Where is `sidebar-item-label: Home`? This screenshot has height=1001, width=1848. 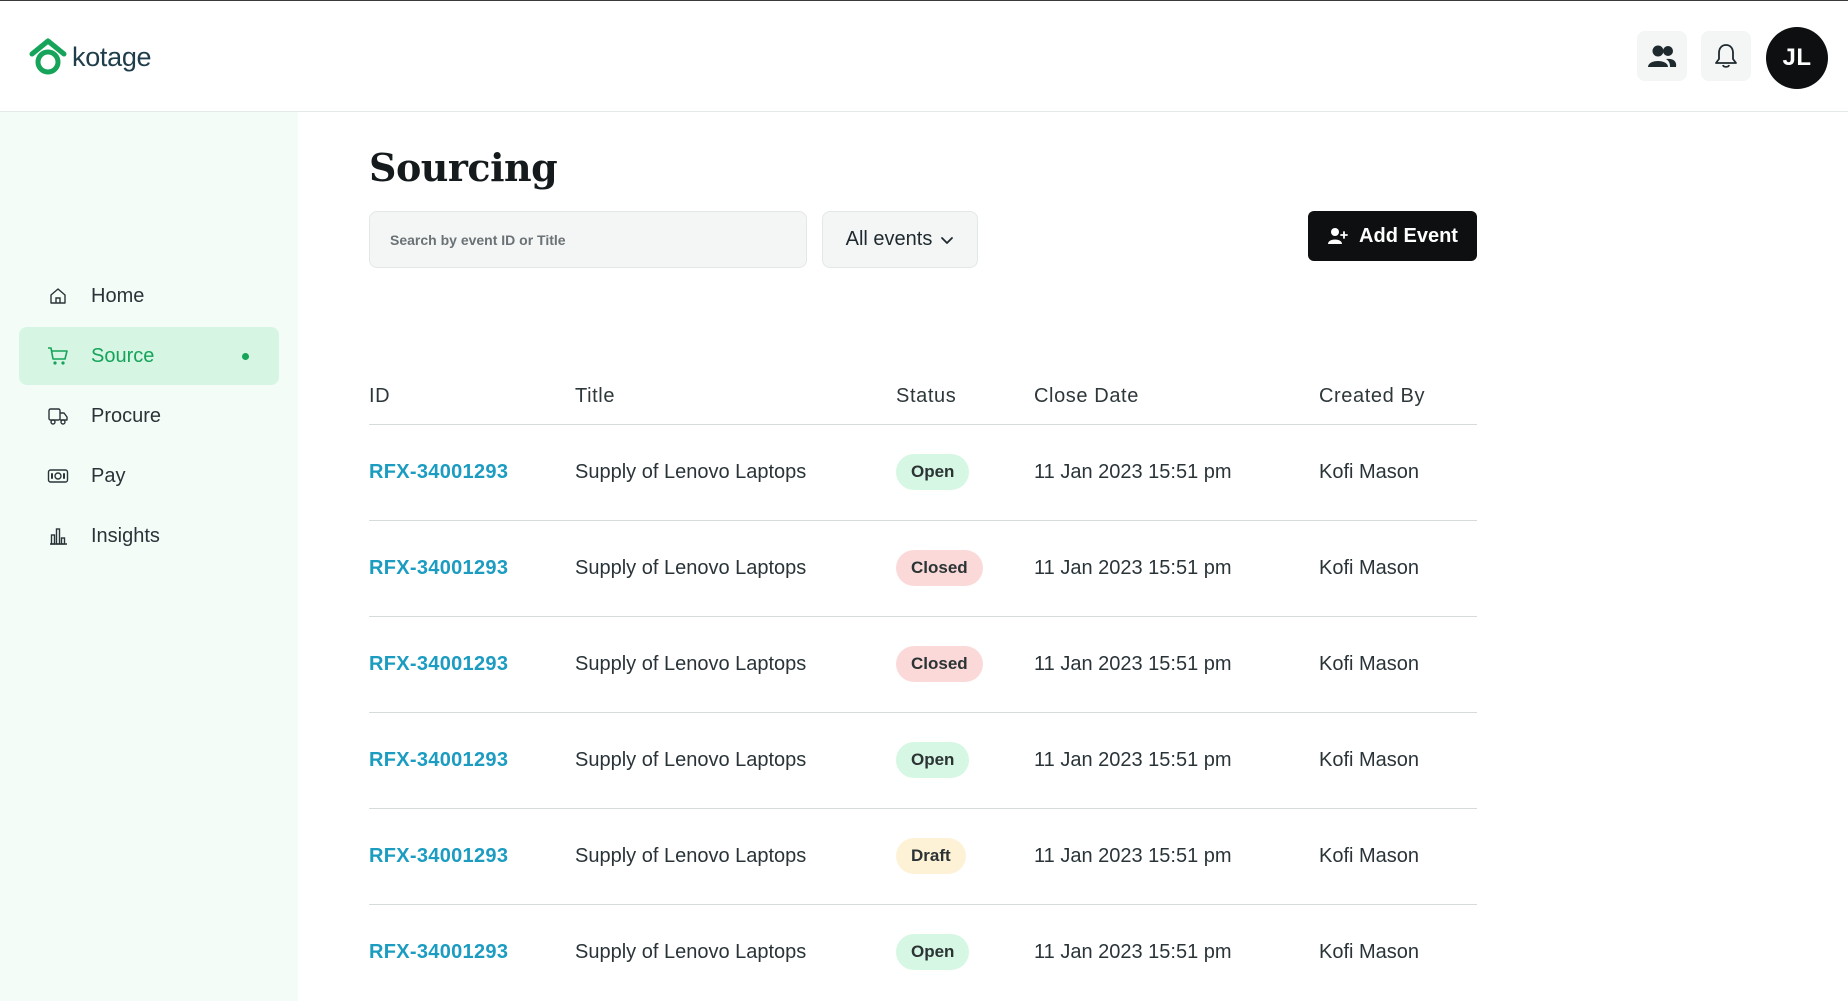 sidebar-item-label: Home is located at coordinates (118, 295).